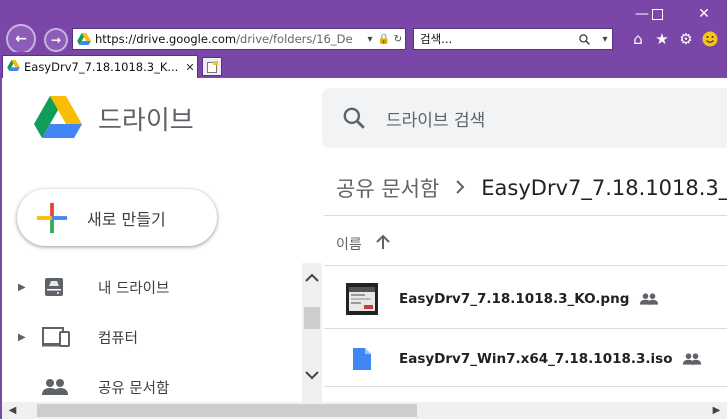 This screenshot has width=727, height=419. What do you see at coordinates (12, 410) in the screenshot?
I see `scroll-left-icon: ◀` at bounding box center [12, 410].